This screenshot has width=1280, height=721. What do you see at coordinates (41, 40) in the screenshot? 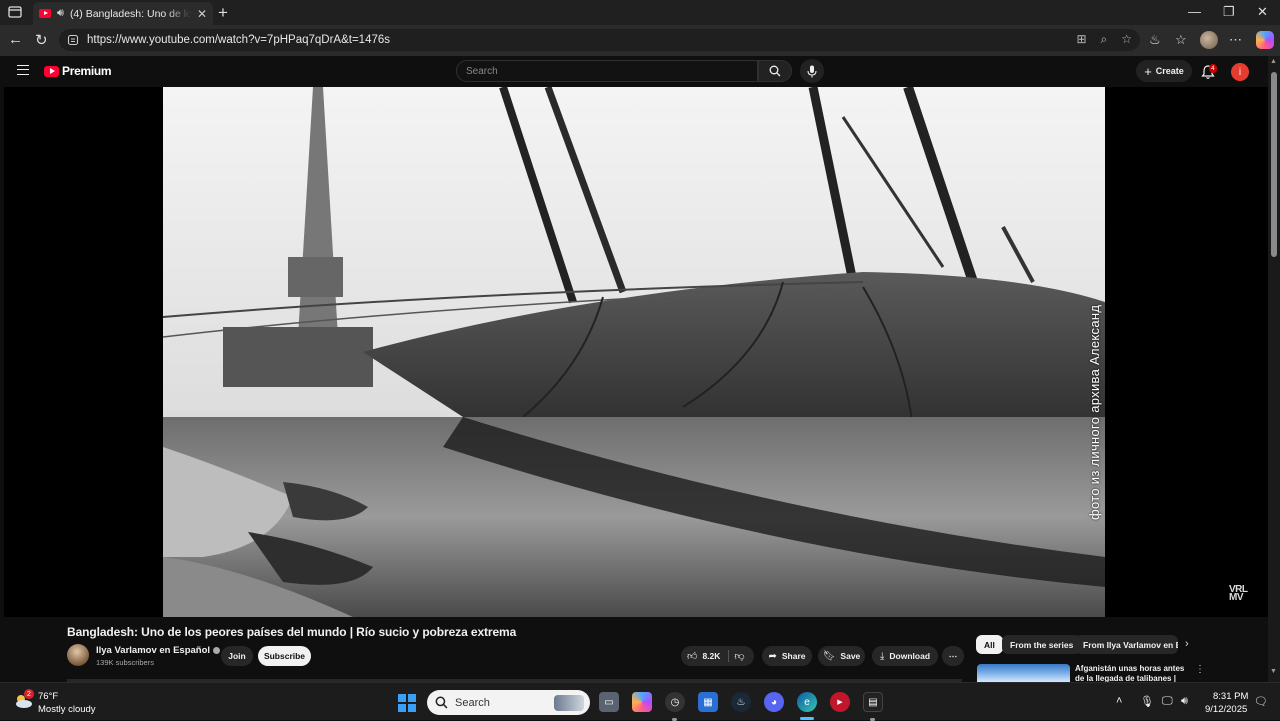
I see `refresh-button: ↻` at bounding box center [41, 40].